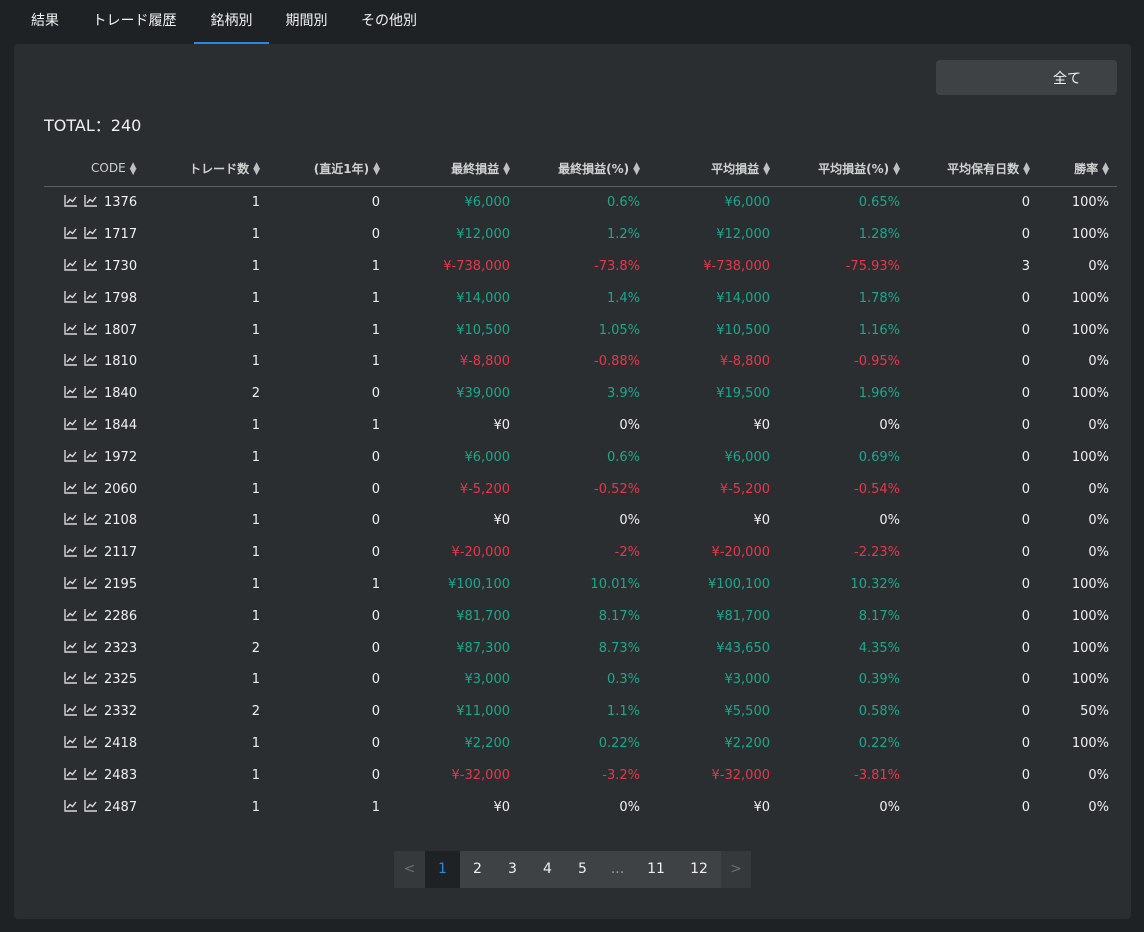  I want to click on cell-final-pct: -73.8%, so click(617, 266).